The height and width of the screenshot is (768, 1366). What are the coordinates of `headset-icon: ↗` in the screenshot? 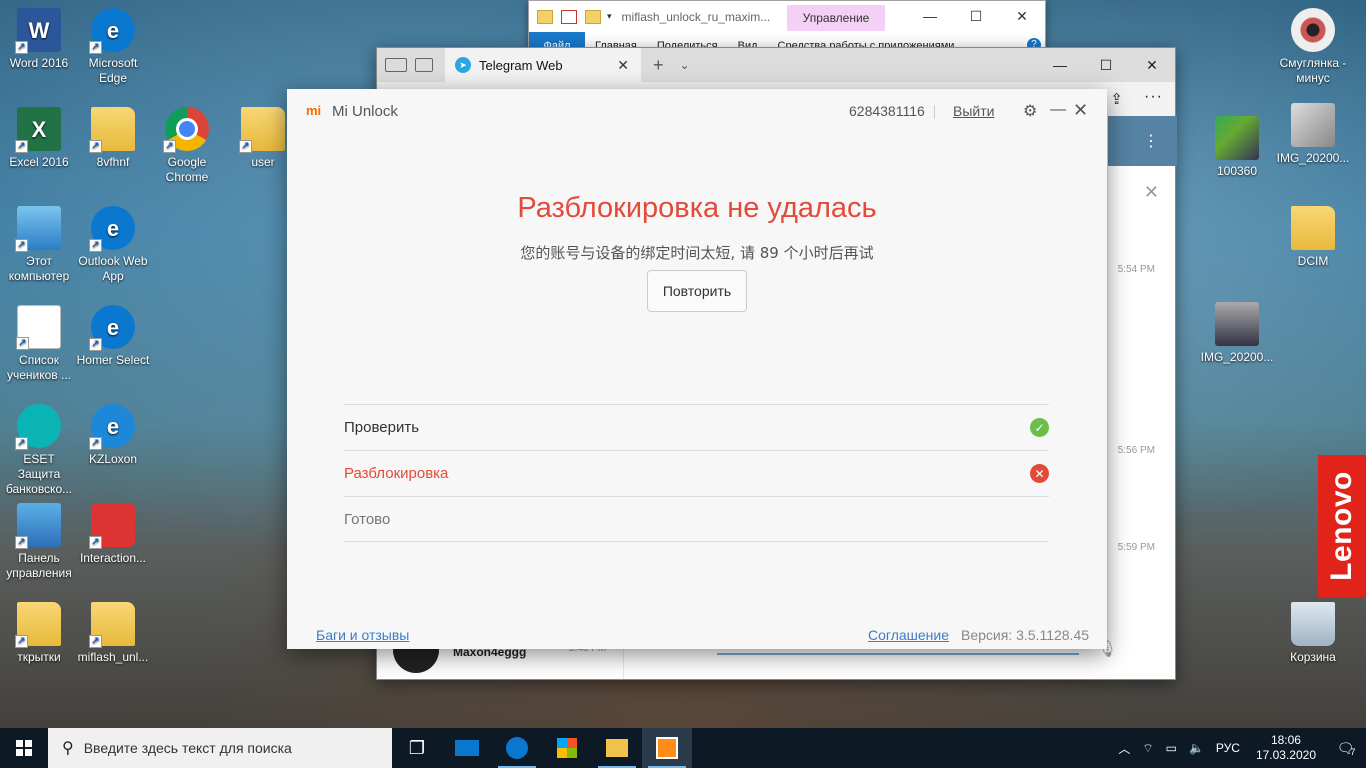 It's located at (112, 526).